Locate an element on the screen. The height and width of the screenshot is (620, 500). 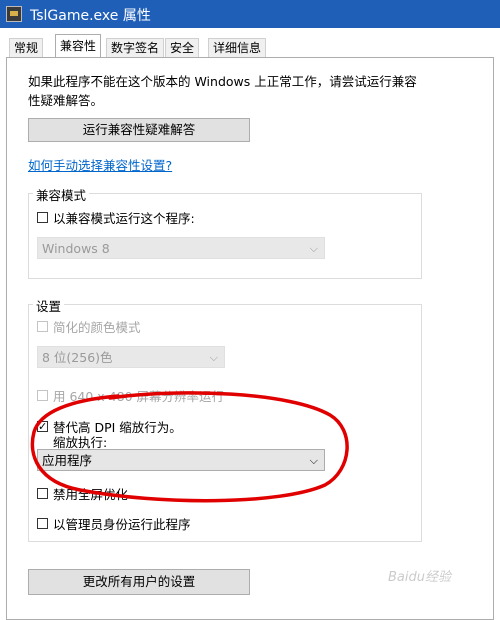
dpi-scaling-value: 应用程序 is located at coordinates (67, 460).